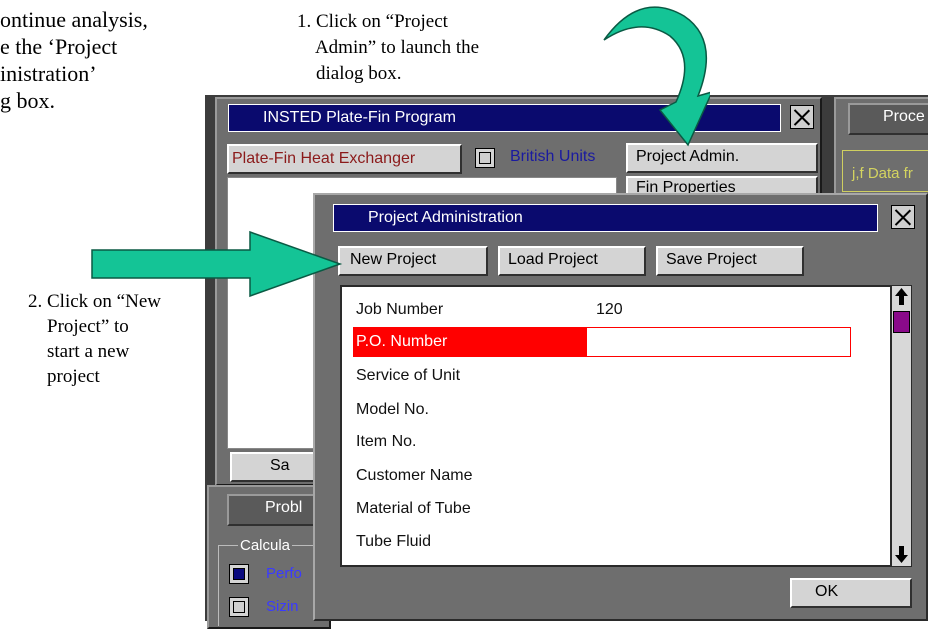 The height and width of the screenshot is (629, 928). What do you see at coordinates (730, 261) in the screenshot?
I see `save-project-button: Save Project` at bounding box center [730, 261].